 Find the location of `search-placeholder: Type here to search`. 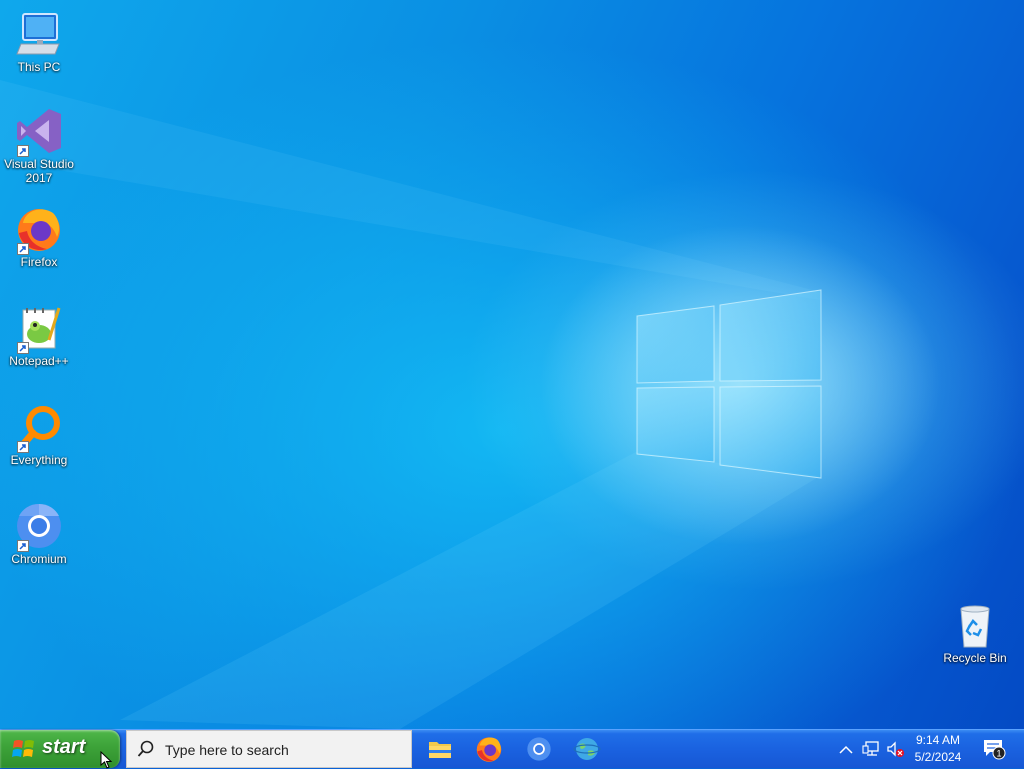

search-placeholder: Type here to search is located at coordinates (227, 750).